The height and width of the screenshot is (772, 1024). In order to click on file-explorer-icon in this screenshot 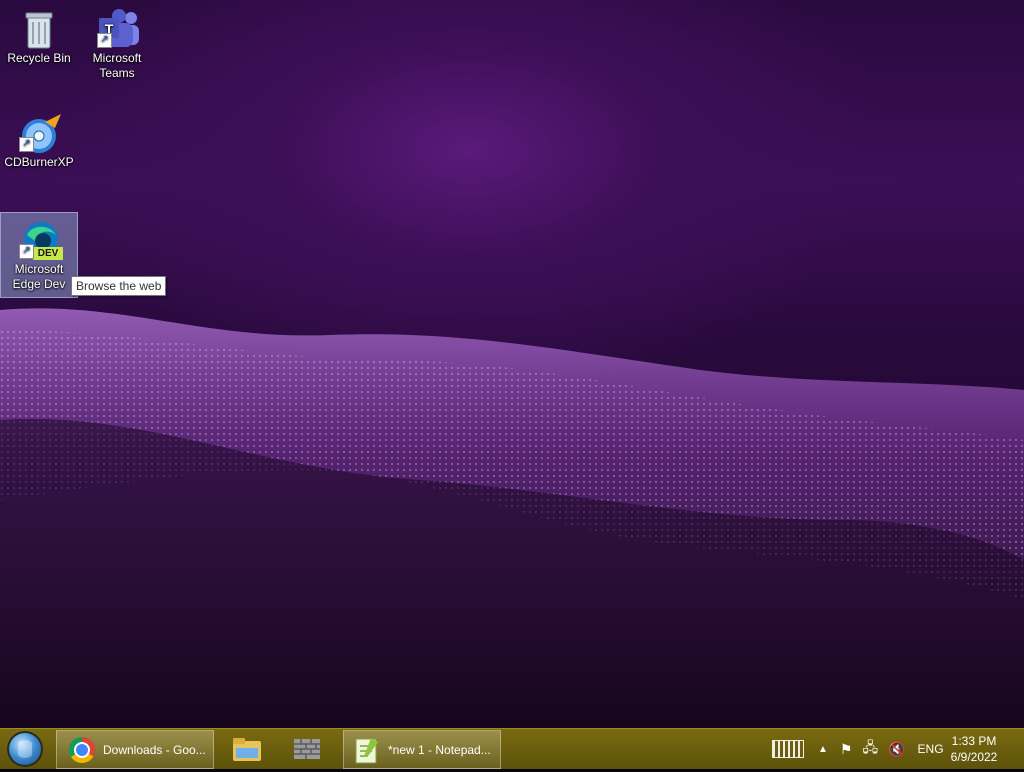, I will do `click(247, 749)`.